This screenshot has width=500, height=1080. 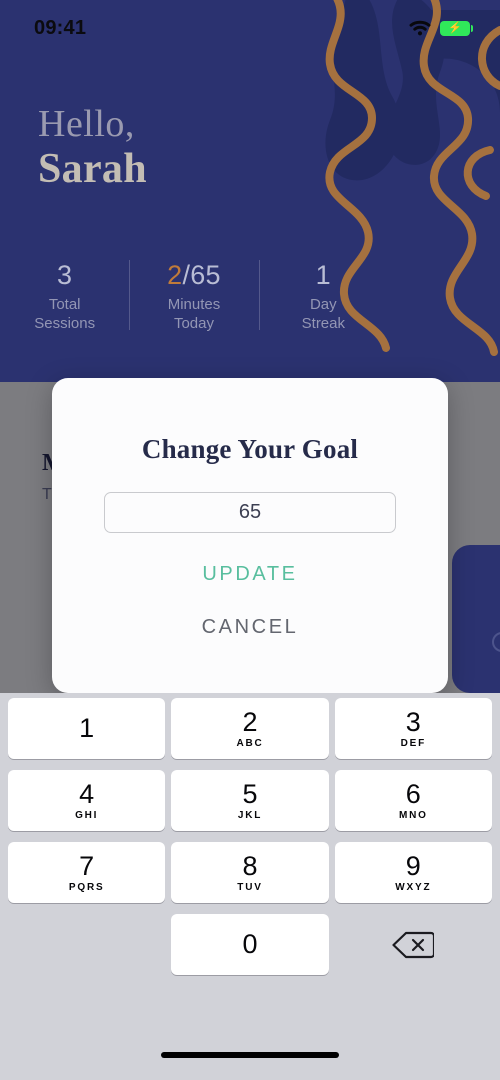 I want to click on key-letters: ABC, so click(x=250, y=743).